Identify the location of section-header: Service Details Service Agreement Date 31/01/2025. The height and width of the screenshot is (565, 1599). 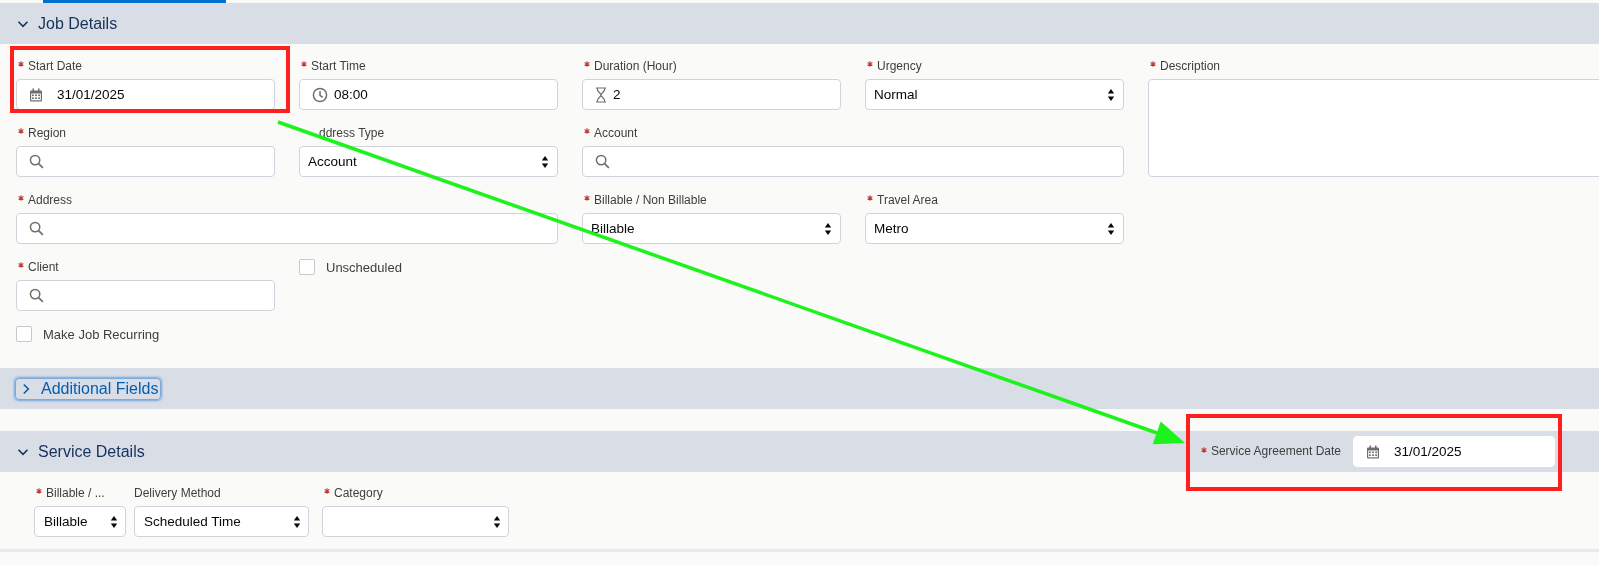
(799, 451).